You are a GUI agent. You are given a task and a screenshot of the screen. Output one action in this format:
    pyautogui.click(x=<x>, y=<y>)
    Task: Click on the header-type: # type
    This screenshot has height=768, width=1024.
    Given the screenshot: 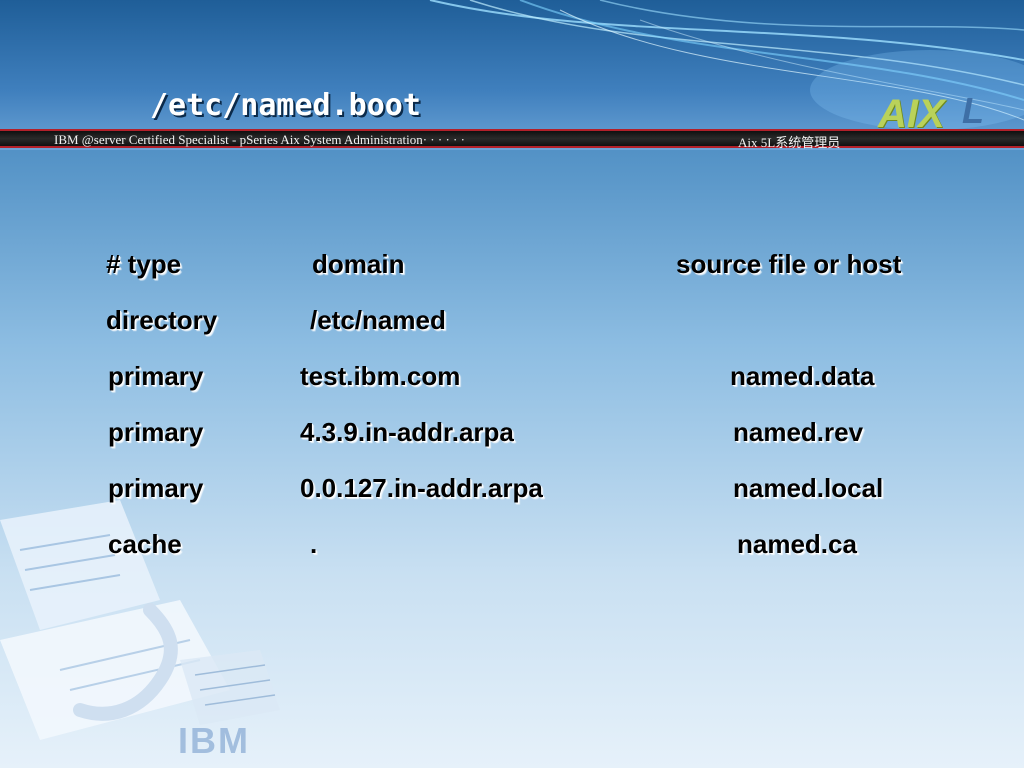 What is the action you would take?
    pyautogui.click(x=144, y=264)
    